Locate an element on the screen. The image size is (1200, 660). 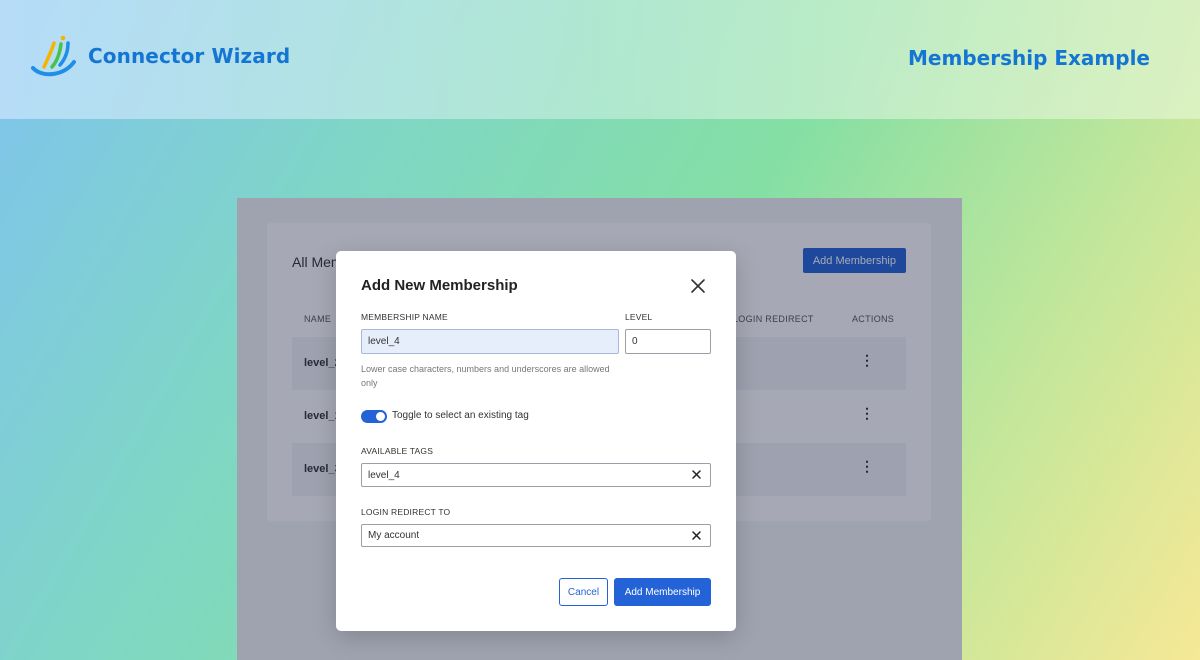
page-heading: Membership Example is located at coordinates (1029, 58).